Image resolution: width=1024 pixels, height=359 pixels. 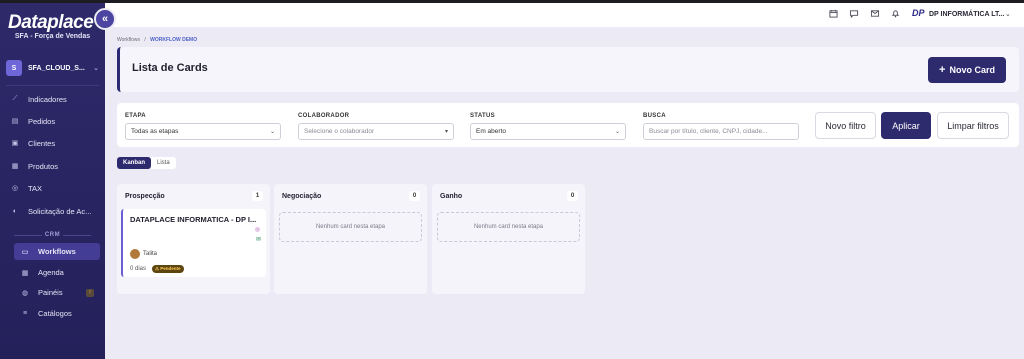 I want to click on sidebar-item-workflows: ▭ Workflows, so click(x=57, y=251).